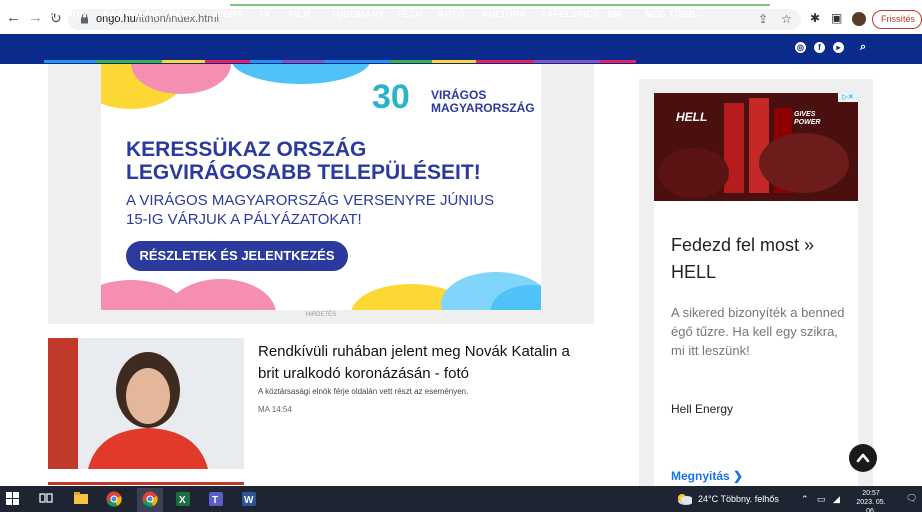 Image resolution: width=922 pixels, height=512 pixels. I want to click on sidebar-ad-title: Fedezd fel most » HELL, so click(761, 259).